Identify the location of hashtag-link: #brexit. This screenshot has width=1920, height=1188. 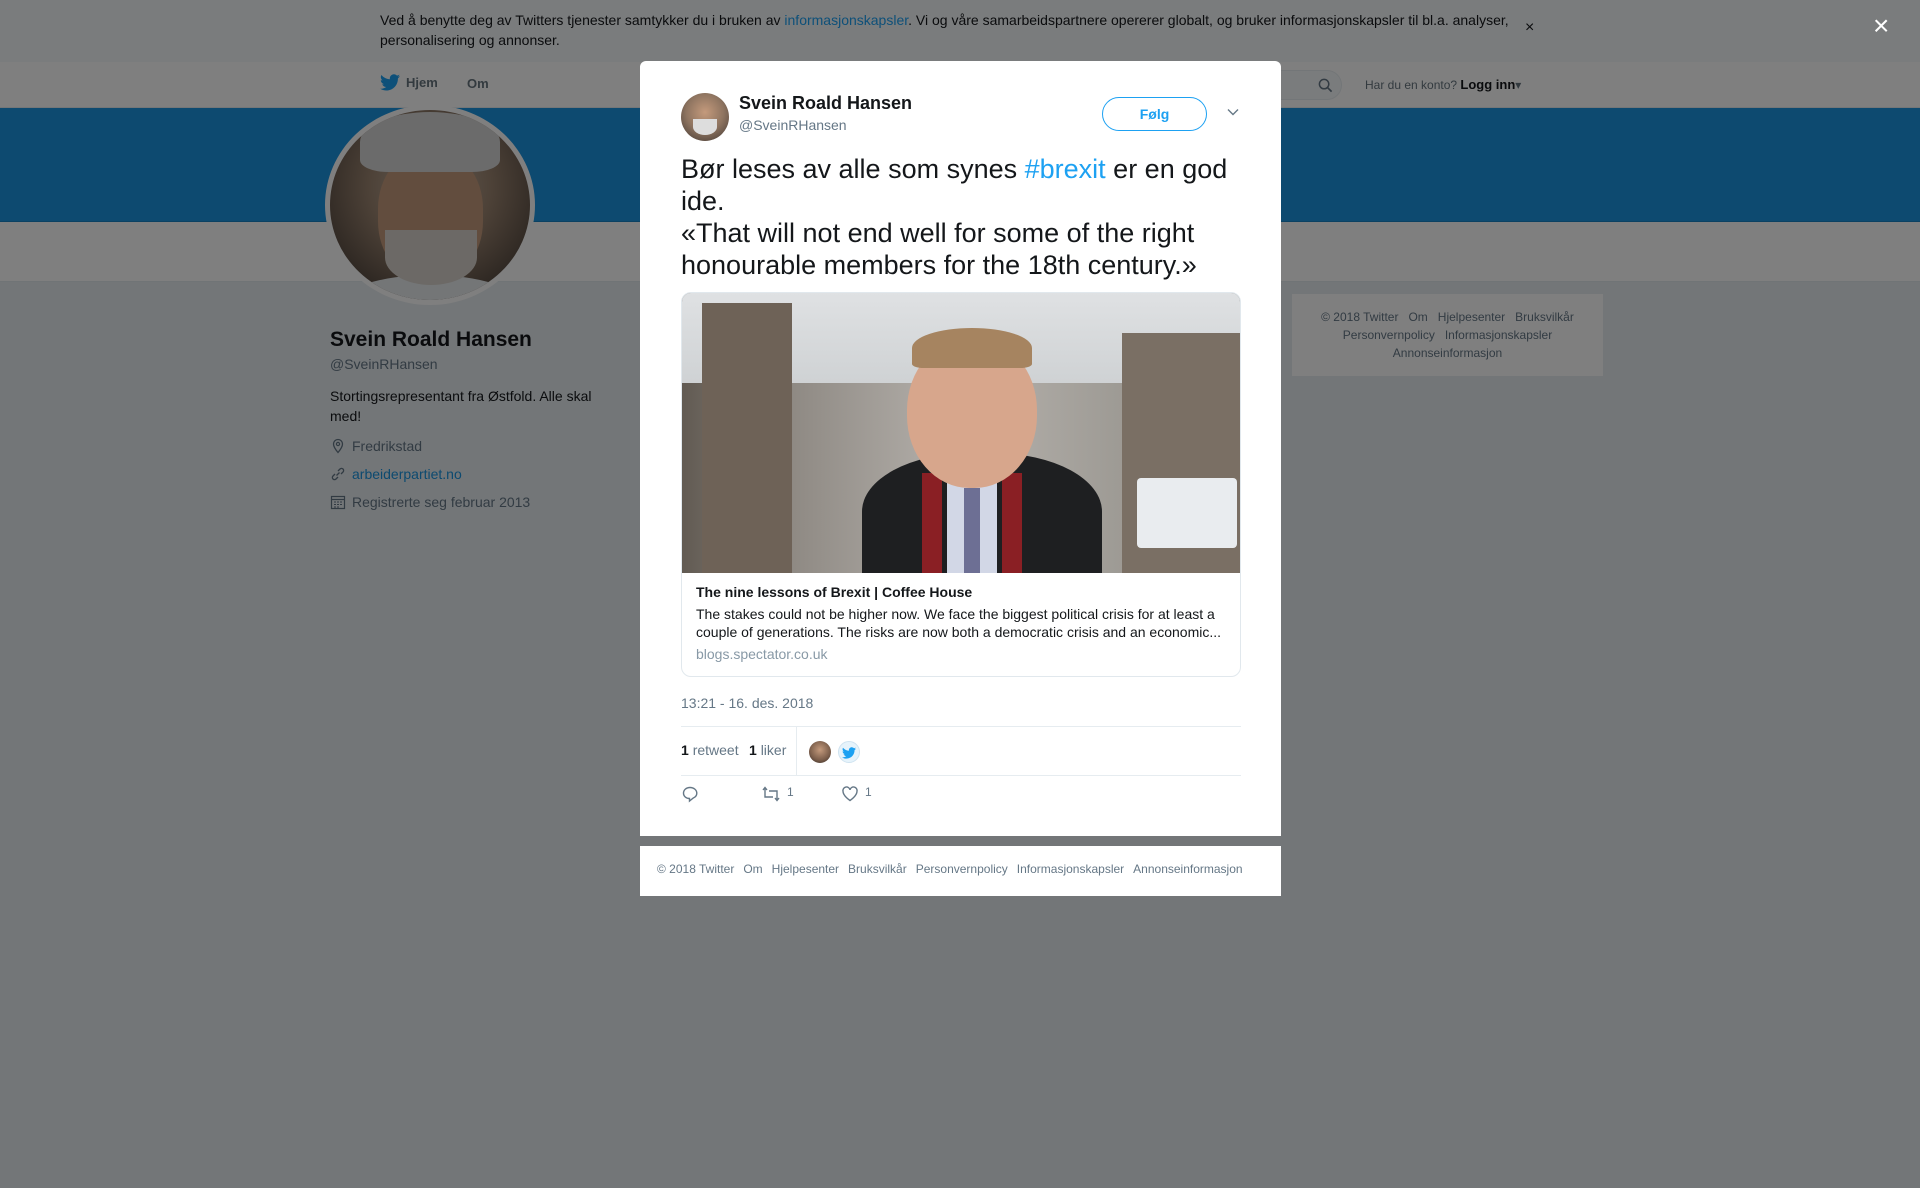
(1065, 169).